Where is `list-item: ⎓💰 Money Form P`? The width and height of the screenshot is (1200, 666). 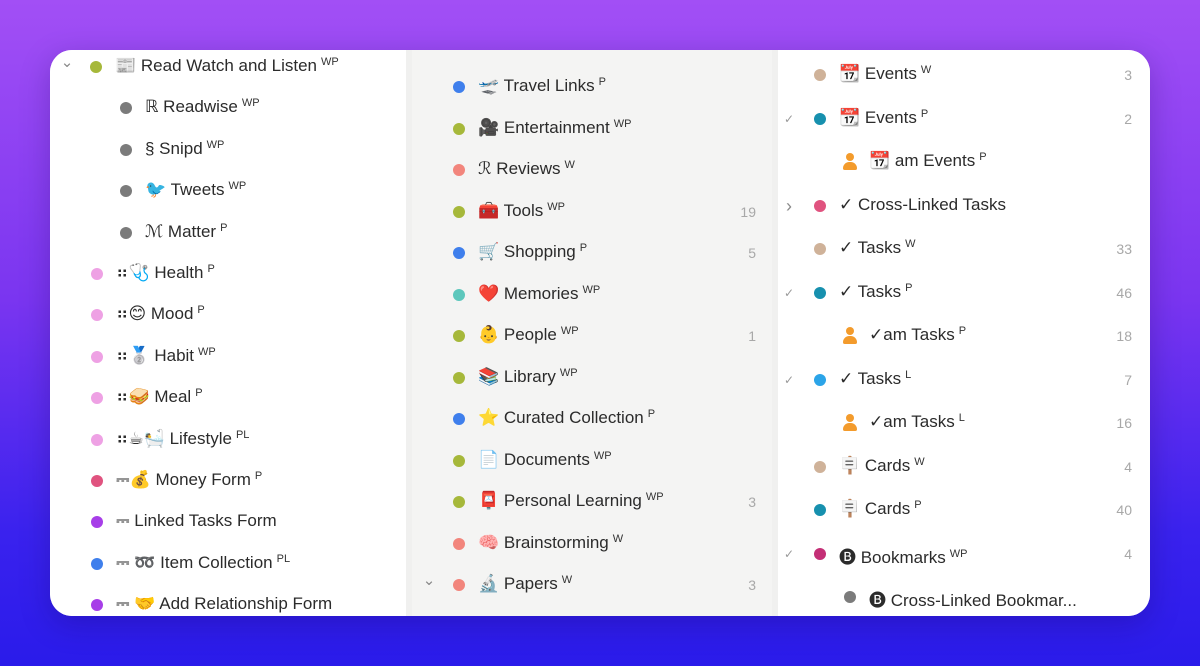
list-item: ⎓💰 Money Form P is located at coordinates (231, 481).